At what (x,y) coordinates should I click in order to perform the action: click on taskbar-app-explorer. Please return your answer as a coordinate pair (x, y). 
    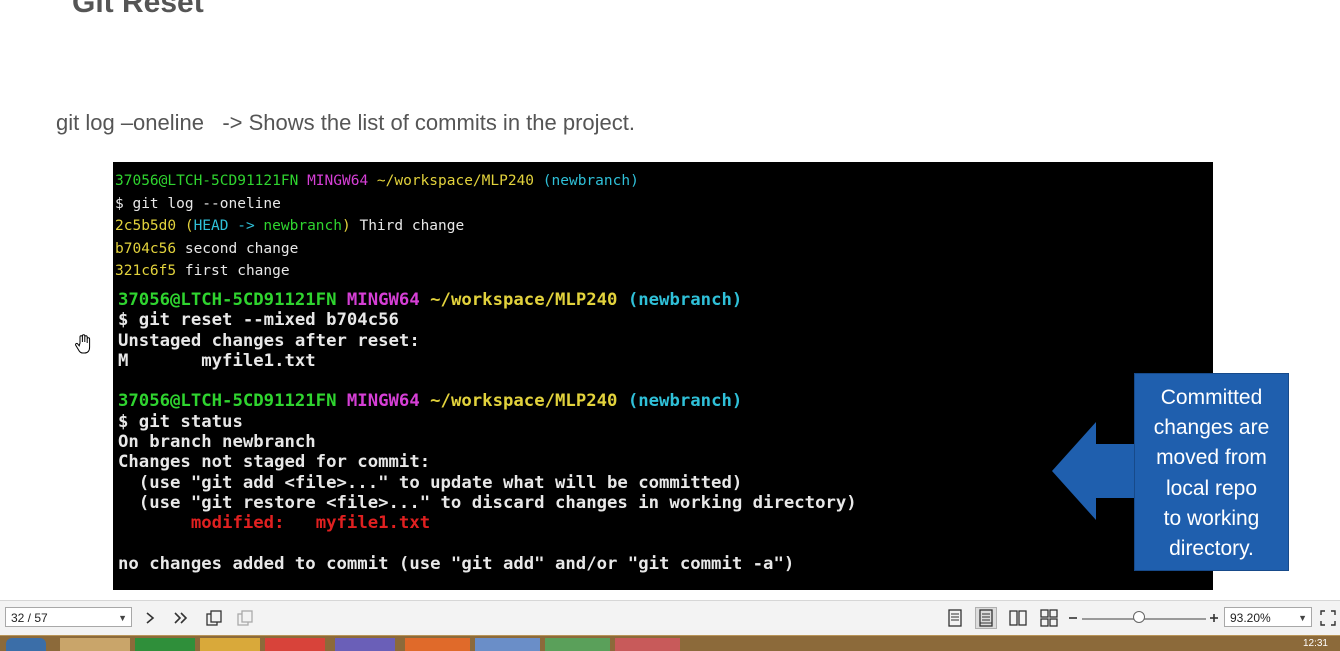
    Looking at the image, I should click on (95, 644).